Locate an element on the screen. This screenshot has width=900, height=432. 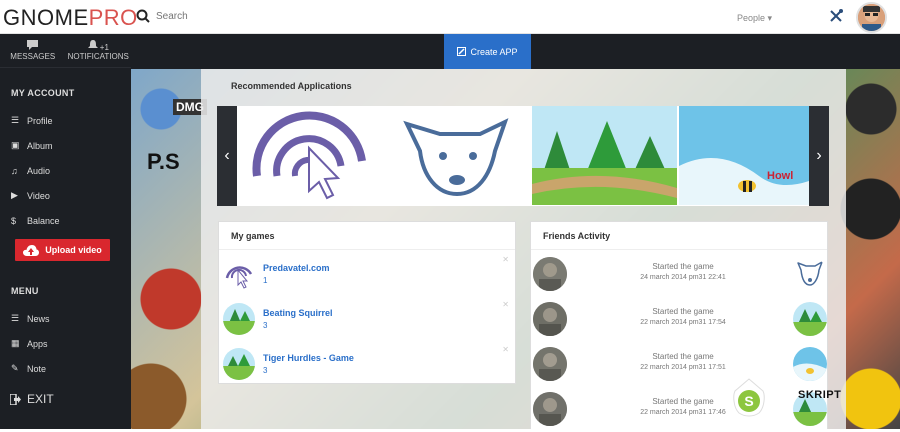
viber-logo-icon is located at coordinates (309, 155).